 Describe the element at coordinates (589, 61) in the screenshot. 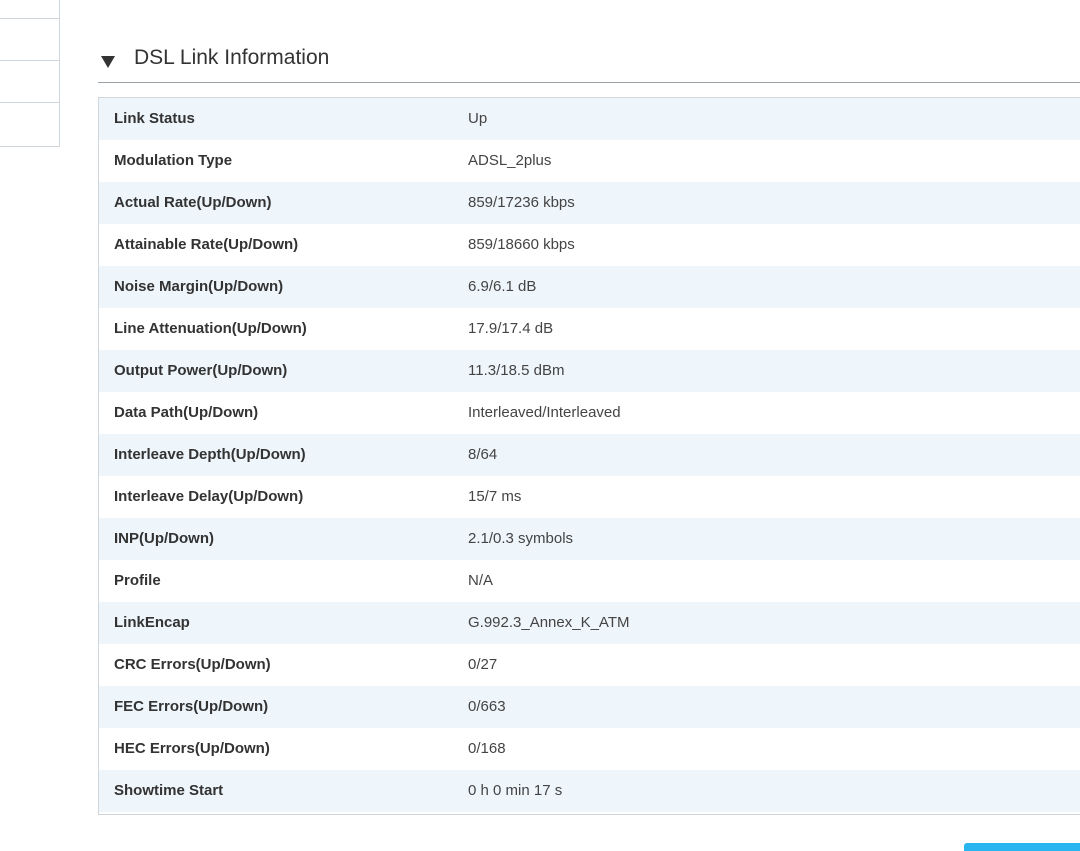

I see `section-header: DSL Link Information` at that location.